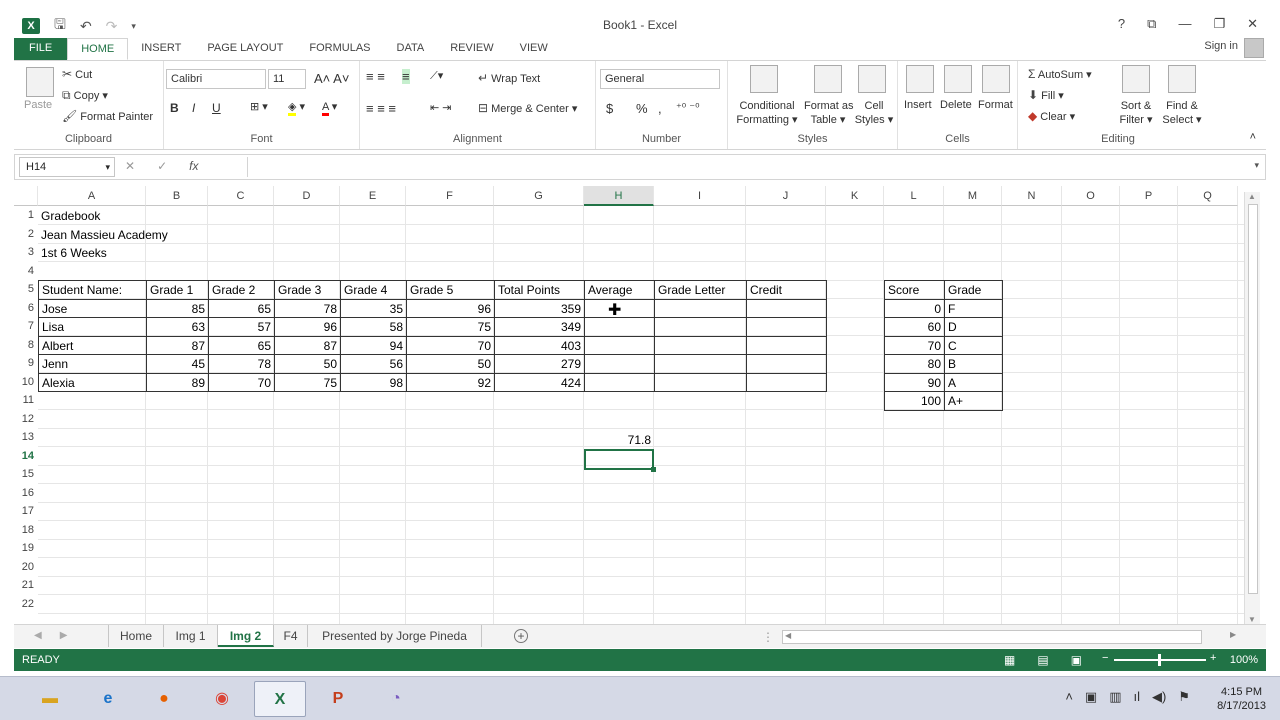 This screenshot has height=720, width=1280. Describe the element at coordinates (1137, 697) in the screenshot. I see `signal-icon: ıl` at that location.